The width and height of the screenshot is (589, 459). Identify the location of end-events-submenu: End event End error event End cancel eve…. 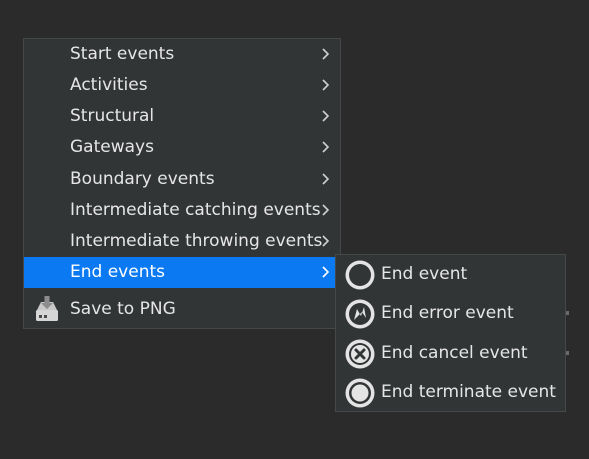
(450, 333).